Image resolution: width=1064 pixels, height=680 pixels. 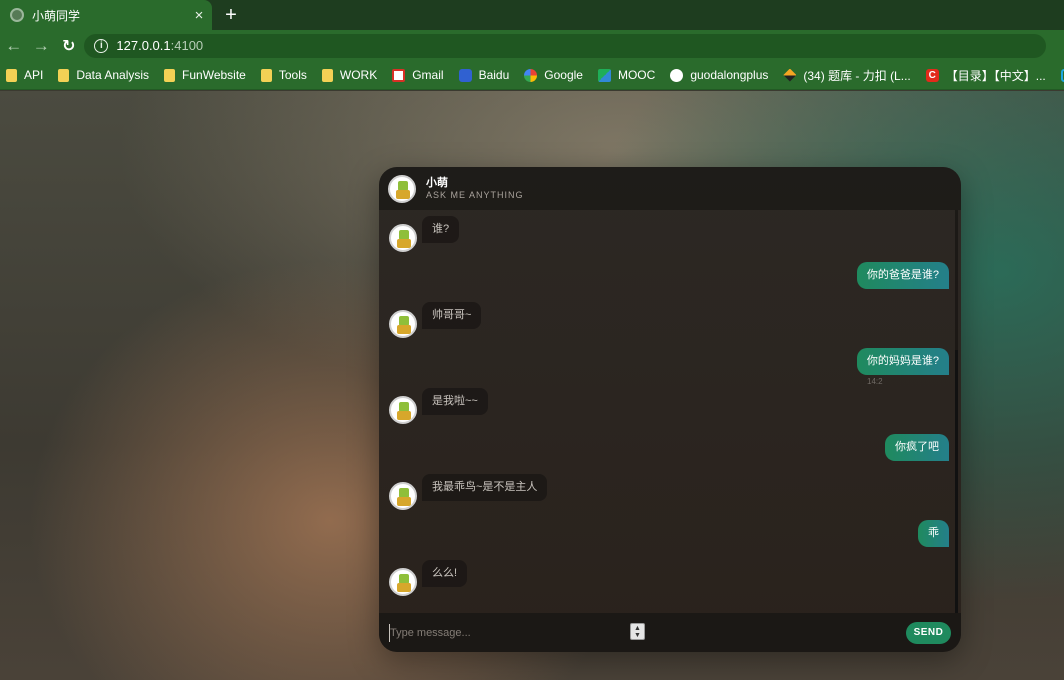 I want to click on send-button: SEND, so click(x=928, y=633).